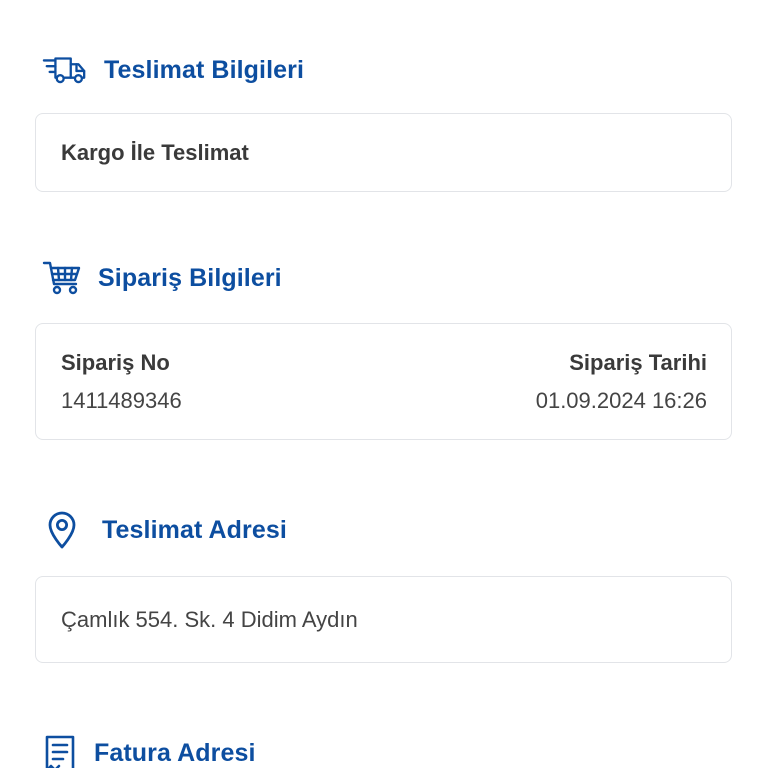 Image resolution: width=768 pixels, height=768 pixels. Describe the element at coordinates (115, 362) in the screenshot. I see `order-number-label: Sipariş No` at that location.